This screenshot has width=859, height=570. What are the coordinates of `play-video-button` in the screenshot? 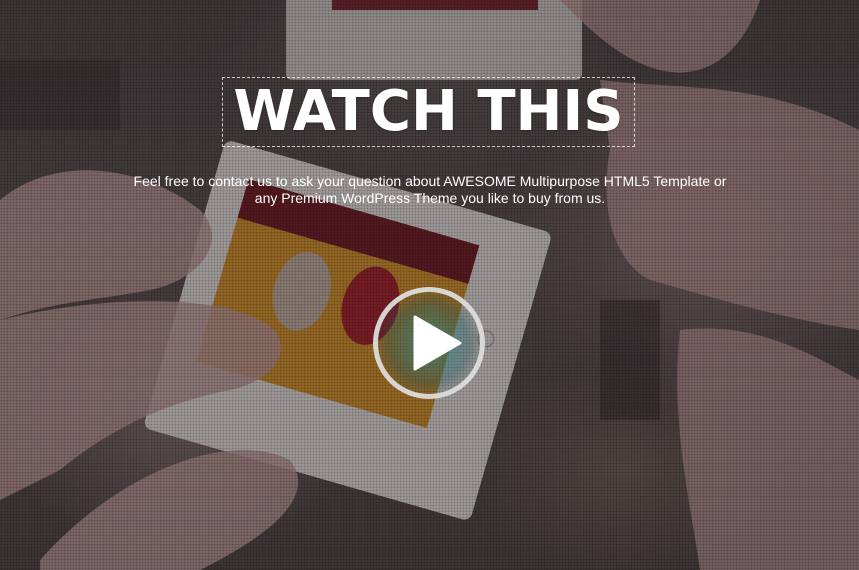 It's located at (429, 343).